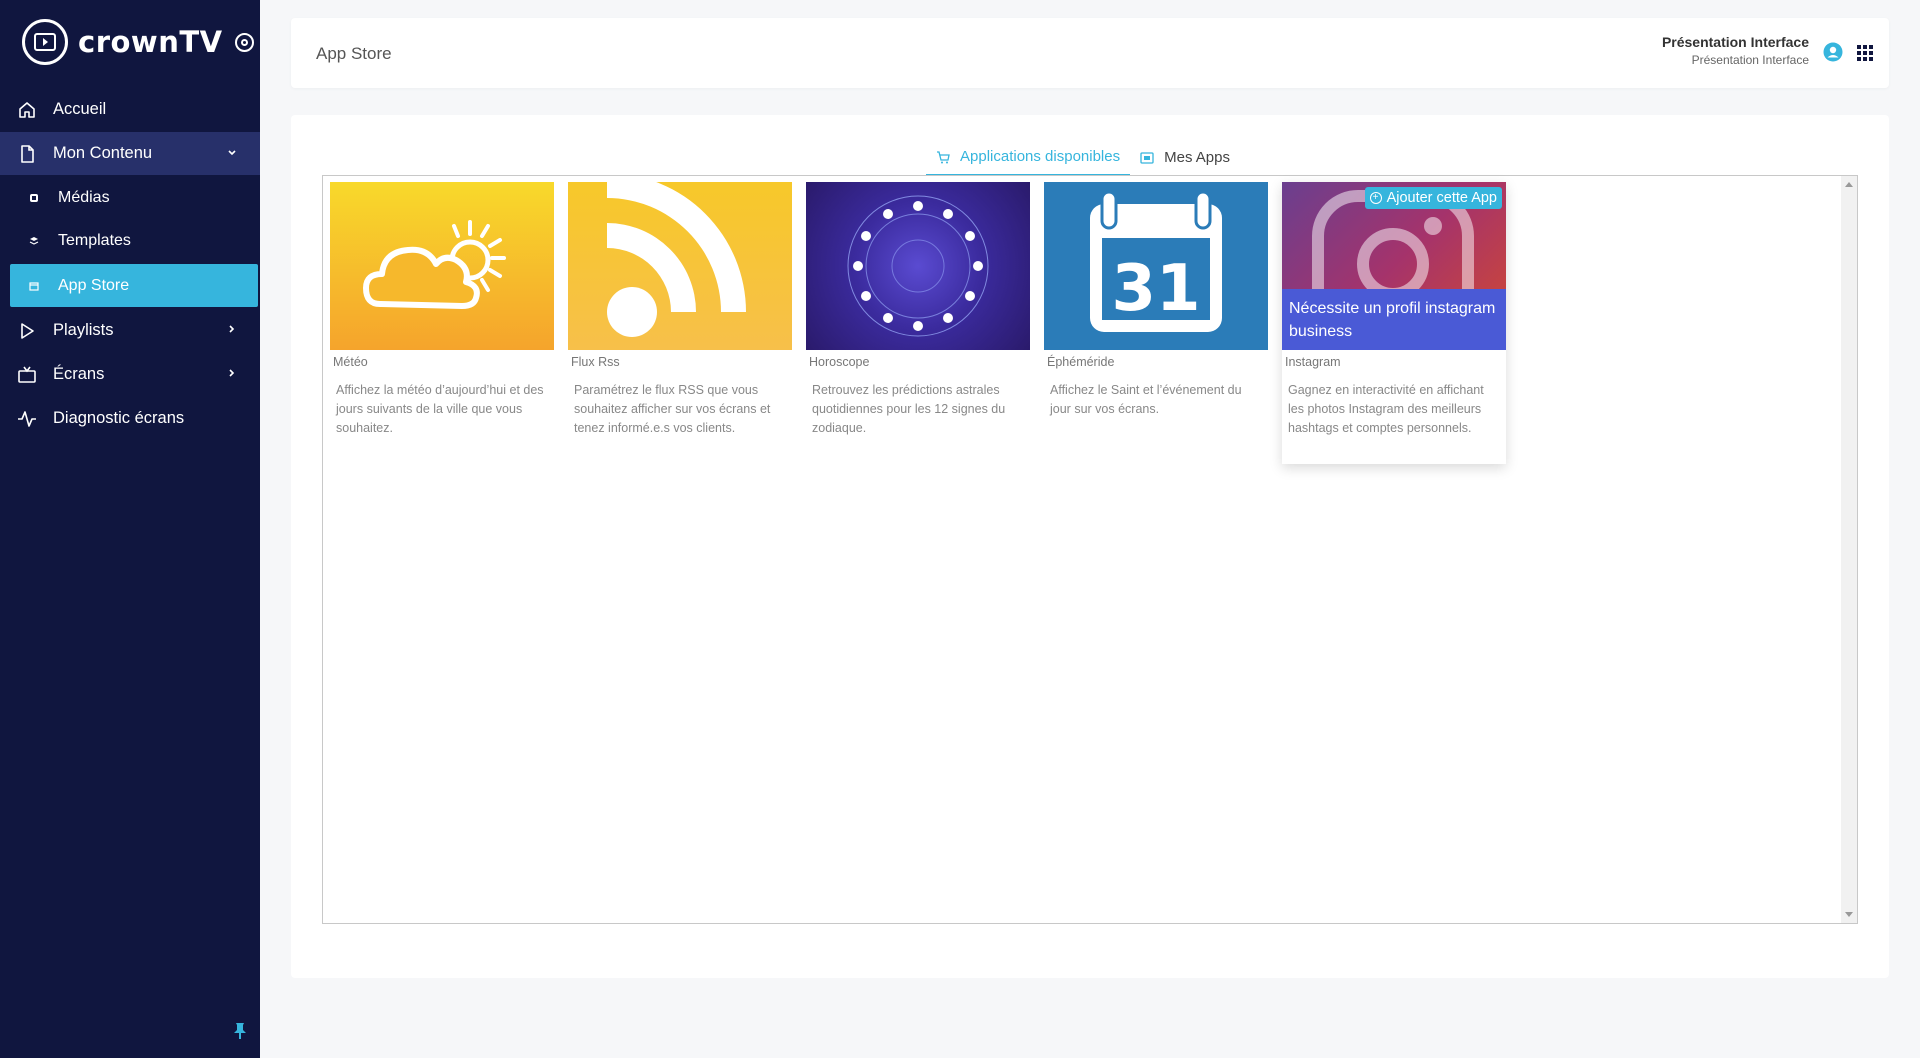 The width and height of the screenshot is (1920, 1058). What do you see at coordinates (45, 42) in the screenshot?
I see `tv-logo-icon` at bounding box center [45, 42].